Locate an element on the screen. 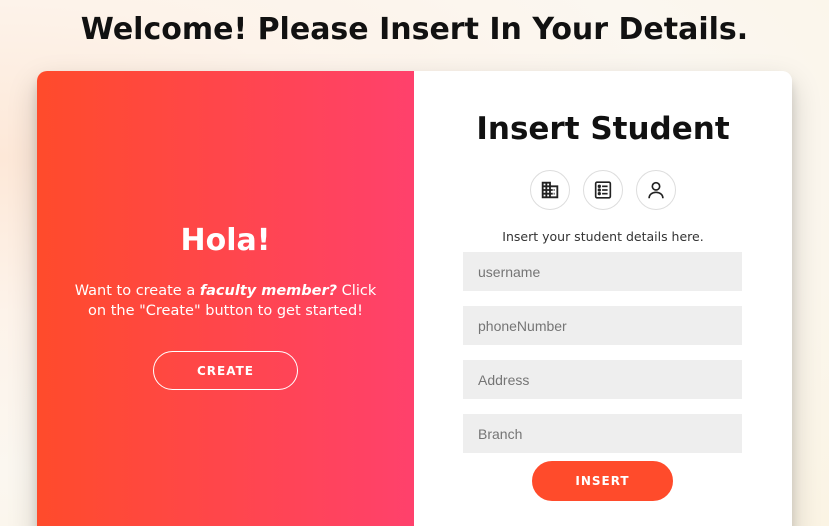 The height and width of the screenshot is (526, 829). list-icon is located at coordinates (603, 190).